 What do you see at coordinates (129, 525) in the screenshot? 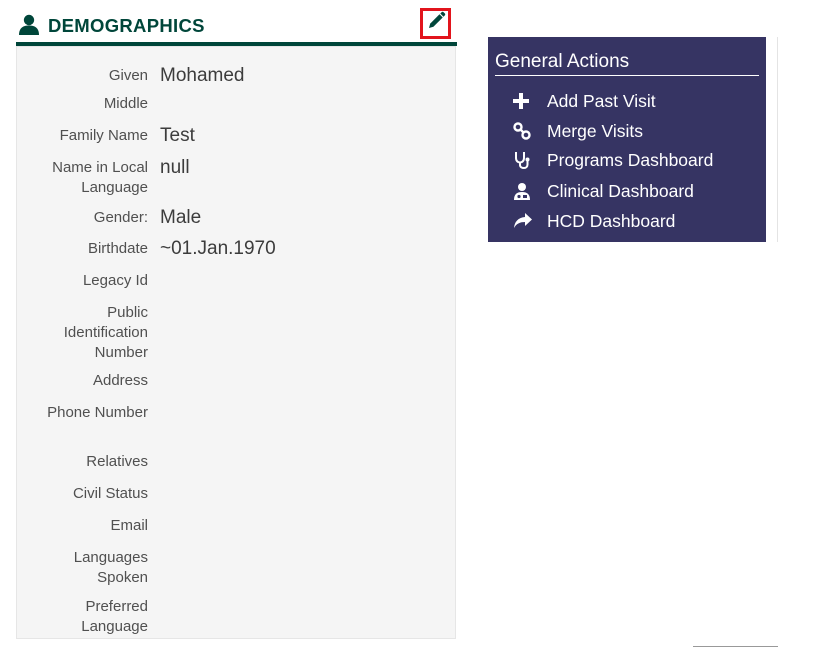
I see `field-label: Email` at bounding box center [129, 525].